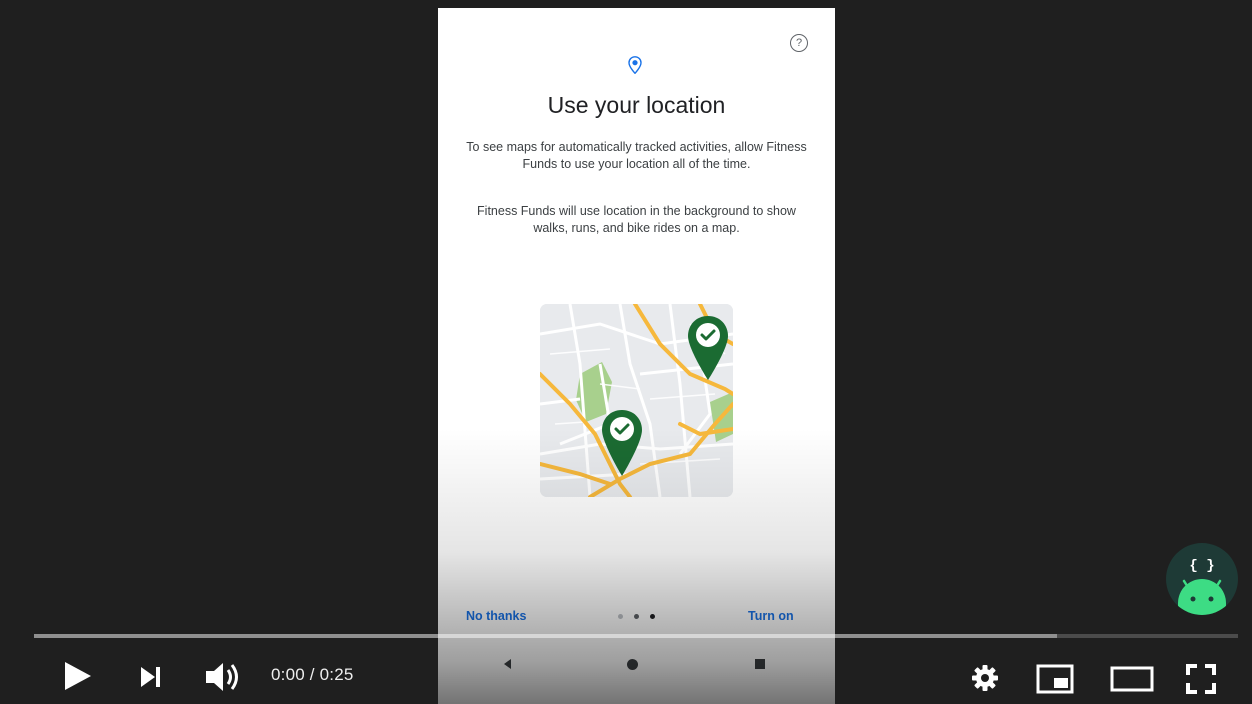 The height and width of the screenshot is (704, 1252). I want to click on map-illustration, so click(636, 400).